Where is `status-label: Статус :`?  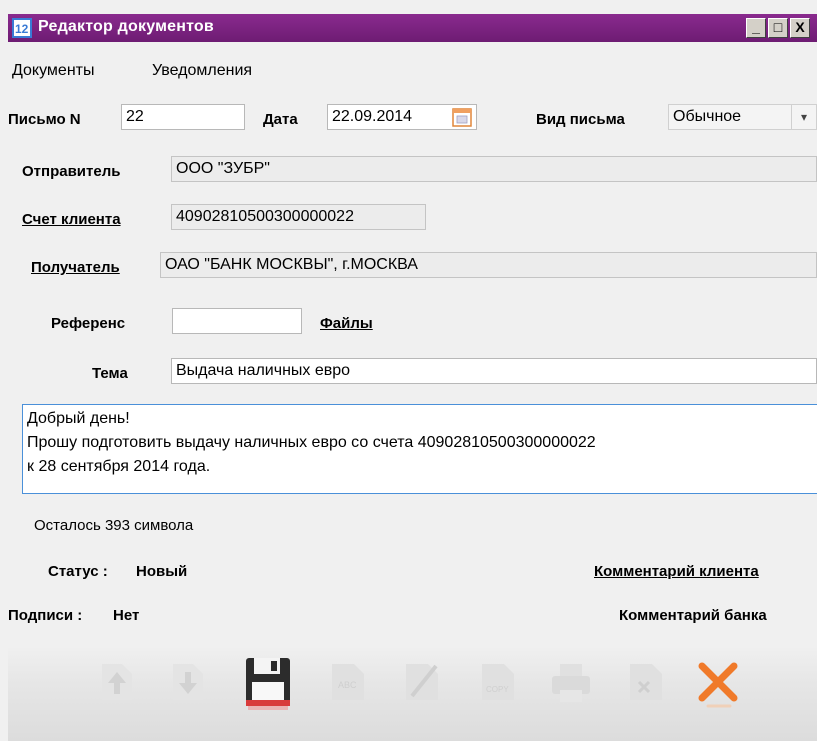
status-label: Статус : is located at coordinates (78, 571).